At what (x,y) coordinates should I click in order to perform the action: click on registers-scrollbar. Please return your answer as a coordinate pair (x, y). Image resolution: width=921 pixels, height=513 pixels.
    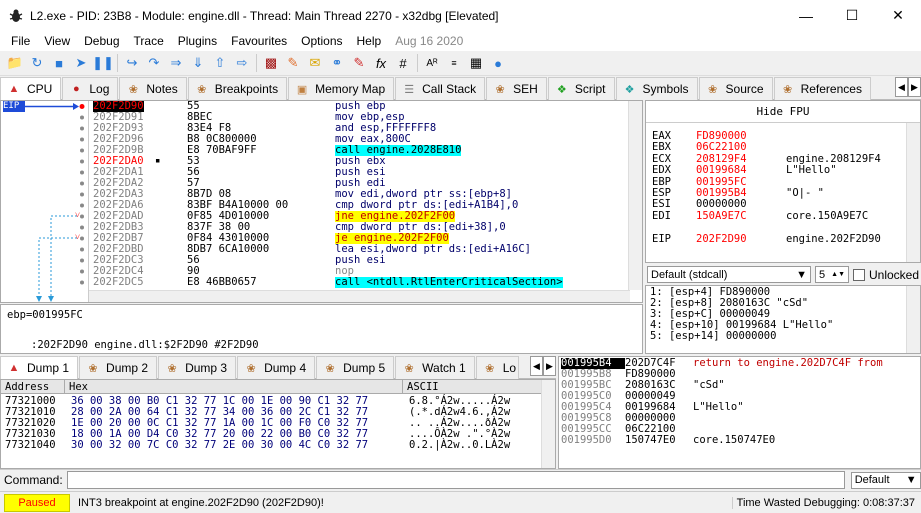
    Looking at the image, I should click on (913, 192).